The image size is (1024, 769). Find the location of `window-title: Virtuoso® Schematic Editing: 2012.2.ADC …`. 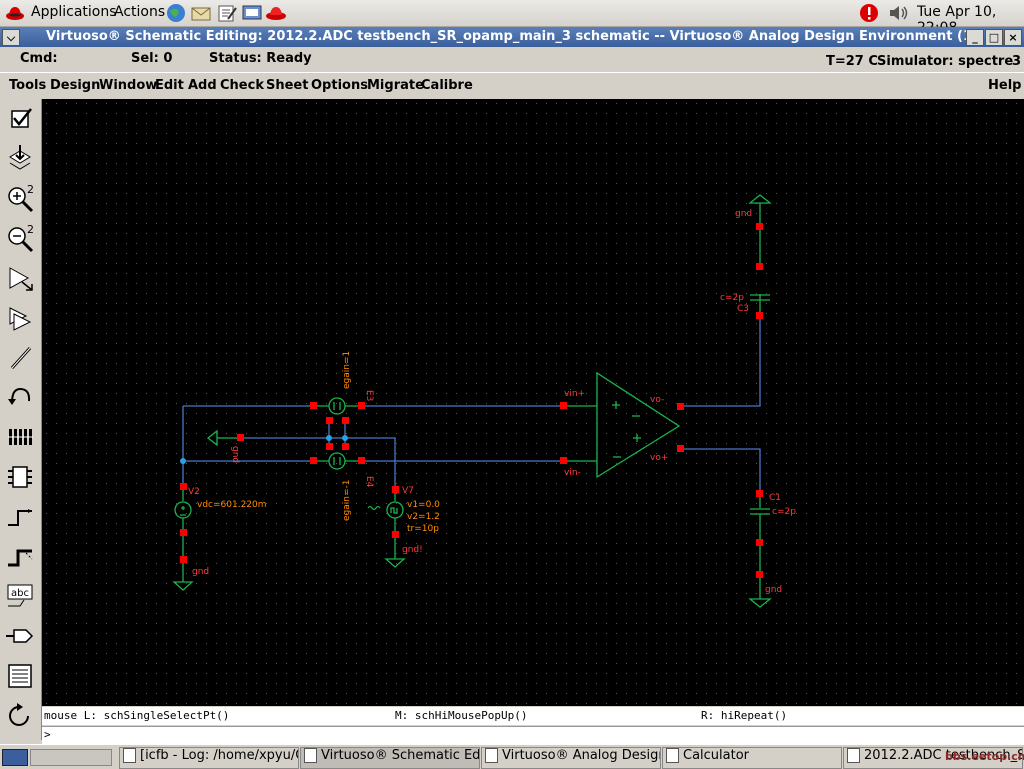

window-title: Virtuoso® Schematic Editing: 2012.2.ADC … is located at coordinates (512, 36).